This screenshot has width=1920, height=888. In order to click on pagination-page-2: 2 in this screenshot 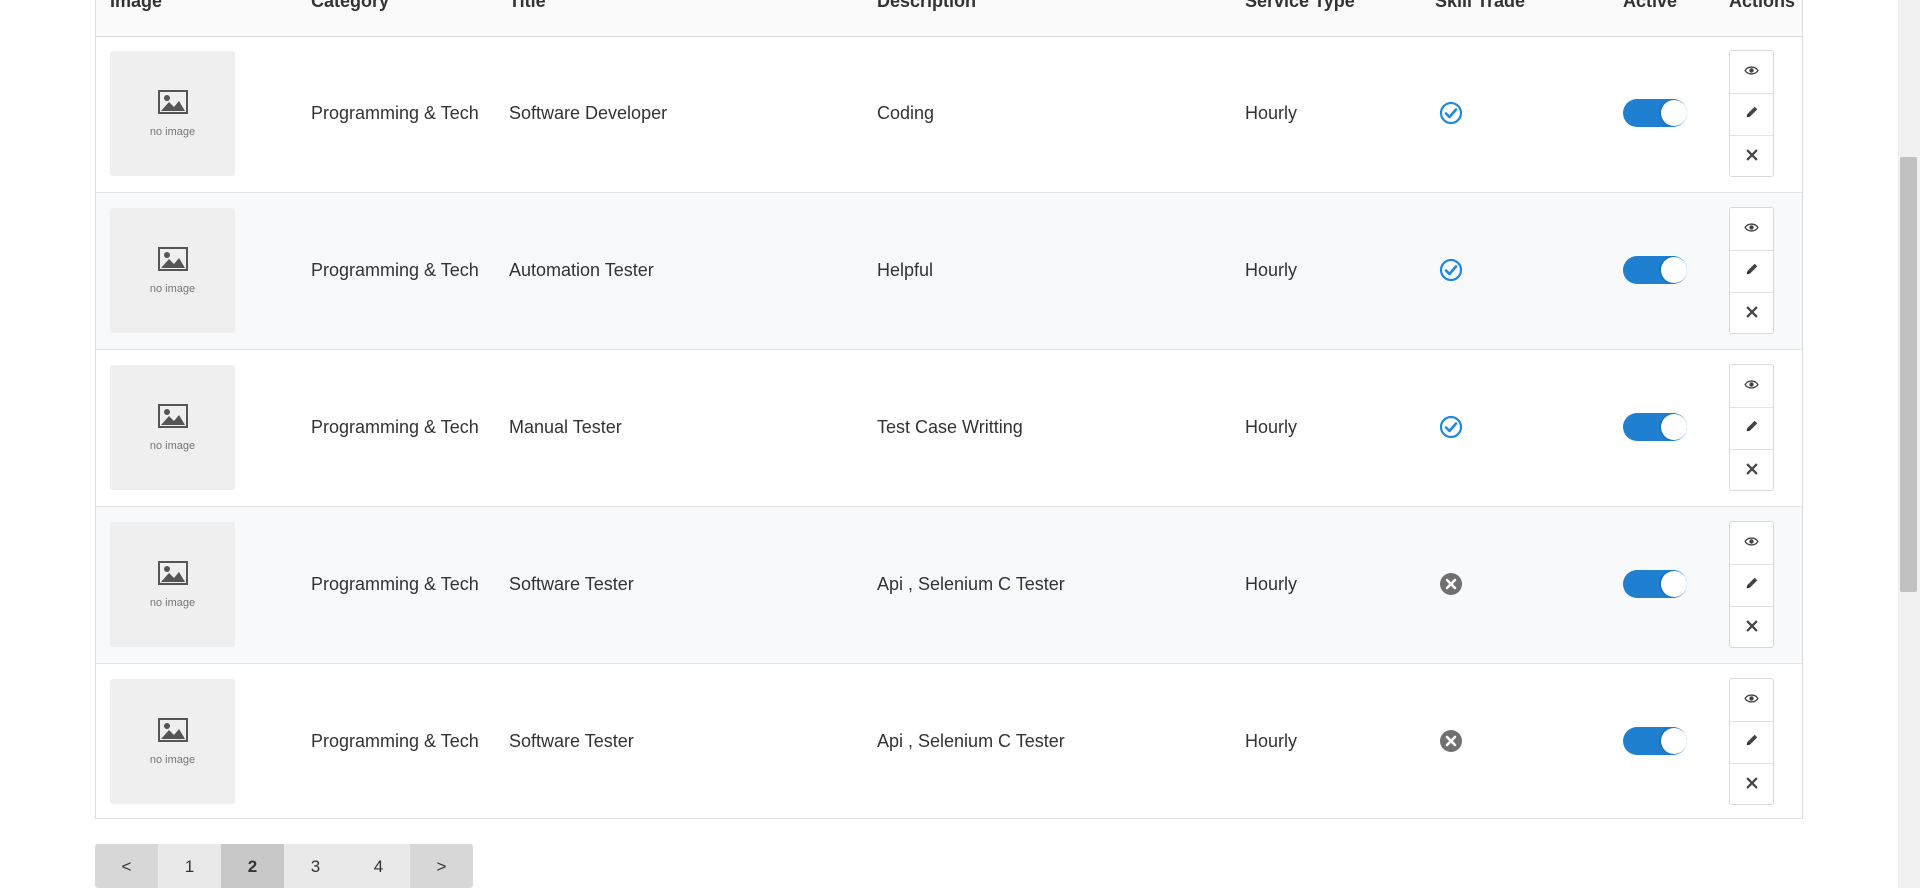, I will do `click(252, 866)`.